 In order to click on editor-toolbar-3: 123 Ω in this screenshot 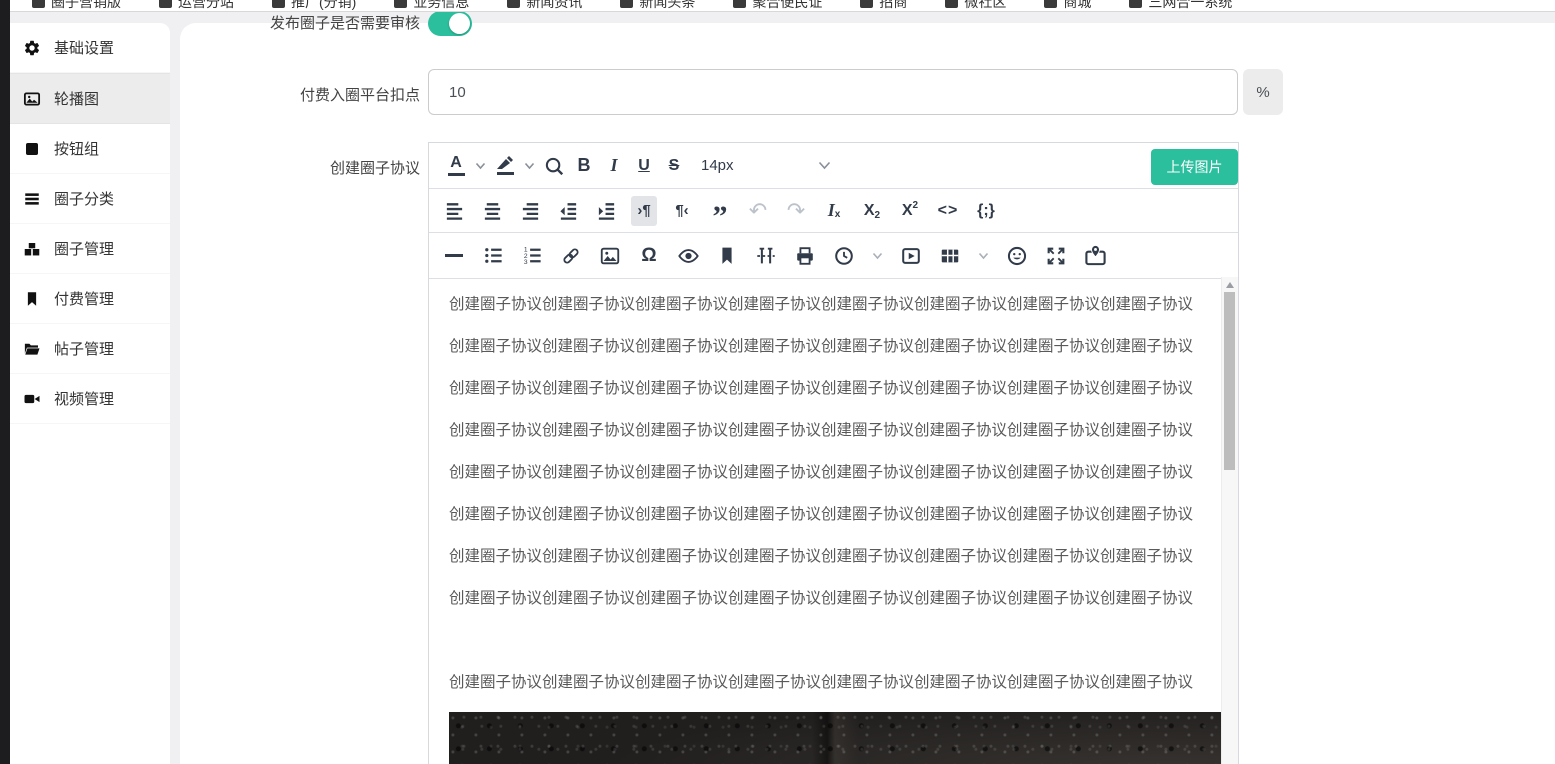, I will do `click(833, 256)`.